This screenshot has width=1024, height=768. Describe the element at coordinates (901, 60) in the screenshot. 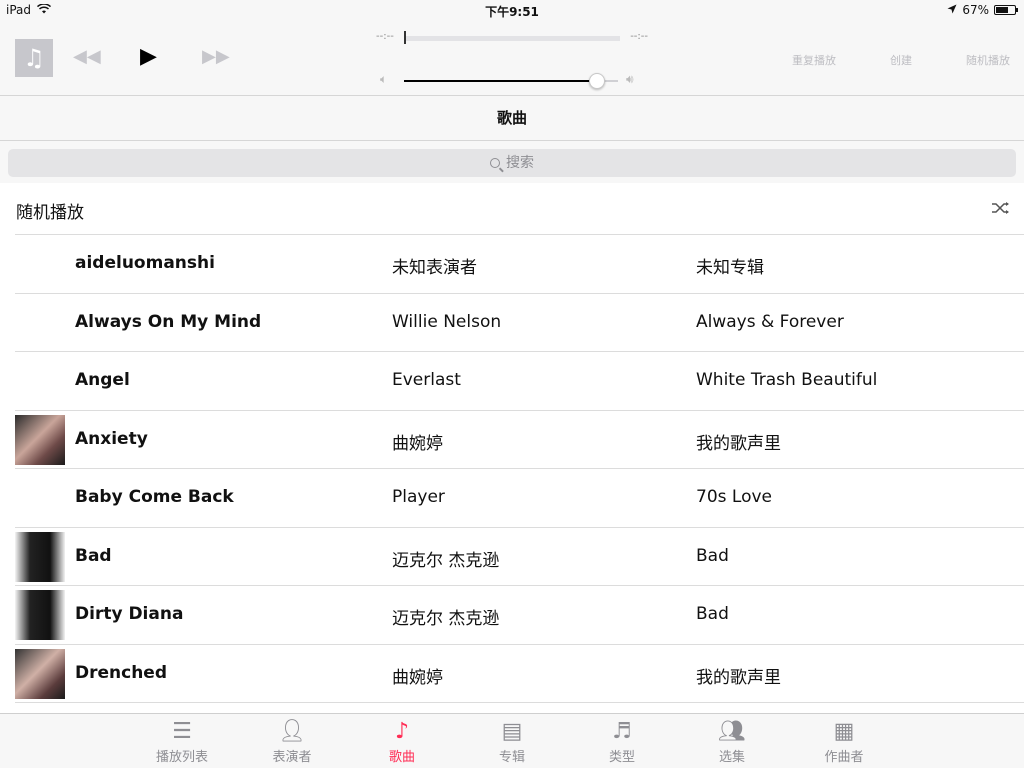

I see `create-button: 创建` at that location.